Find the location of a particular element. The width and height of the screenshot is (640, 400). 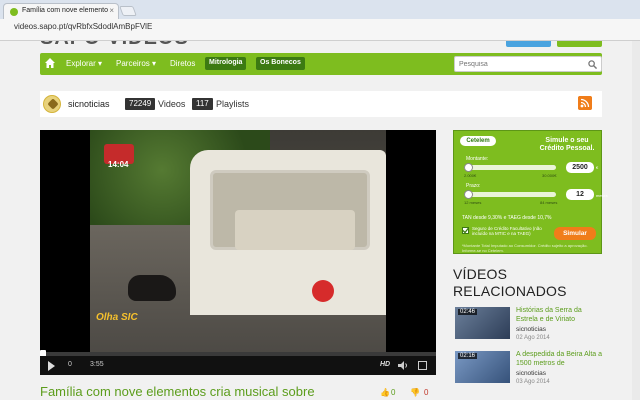

montante-slider-handle is located at coordinates (468, 167).